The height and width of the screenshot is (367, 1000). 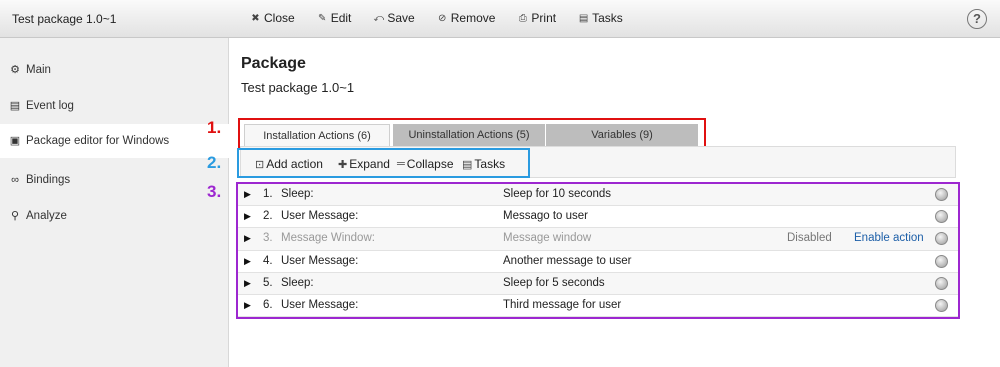 What do you see at coordinates (622, 135) in the screenshot?
I see `tab-variables: Variables (9)` at bounding box center [622, 135].